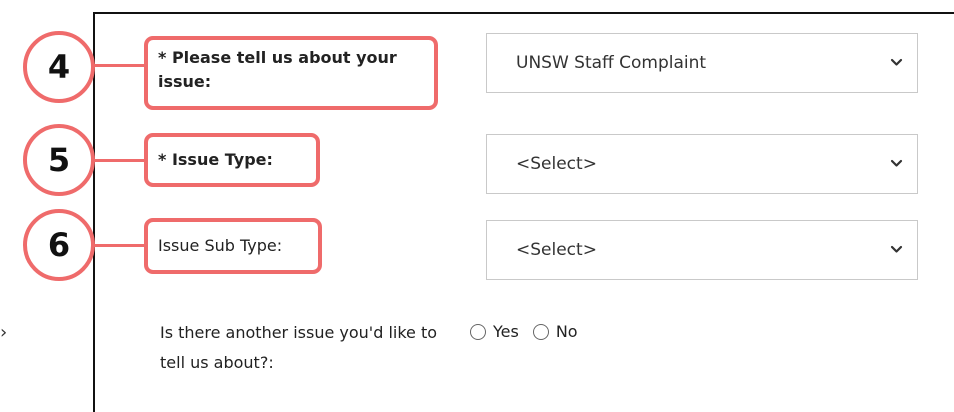 Image resolution: width=954 pixels, height=412 pixels. Describe the element at coordinates (291, 73) in the screenshot. I see `issue-label: * Please tell us about your issue:` at that location.